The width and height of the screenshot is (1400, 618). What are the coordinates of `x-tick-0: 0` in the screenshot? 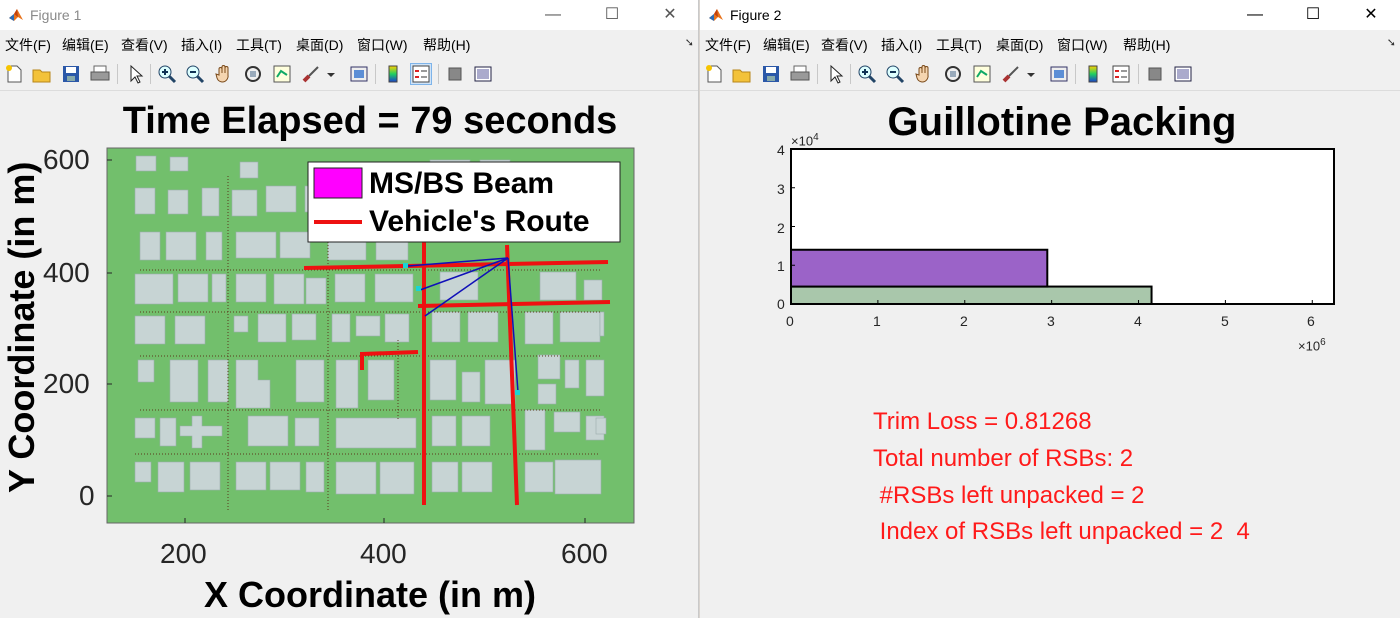 It's located at (790, 321).